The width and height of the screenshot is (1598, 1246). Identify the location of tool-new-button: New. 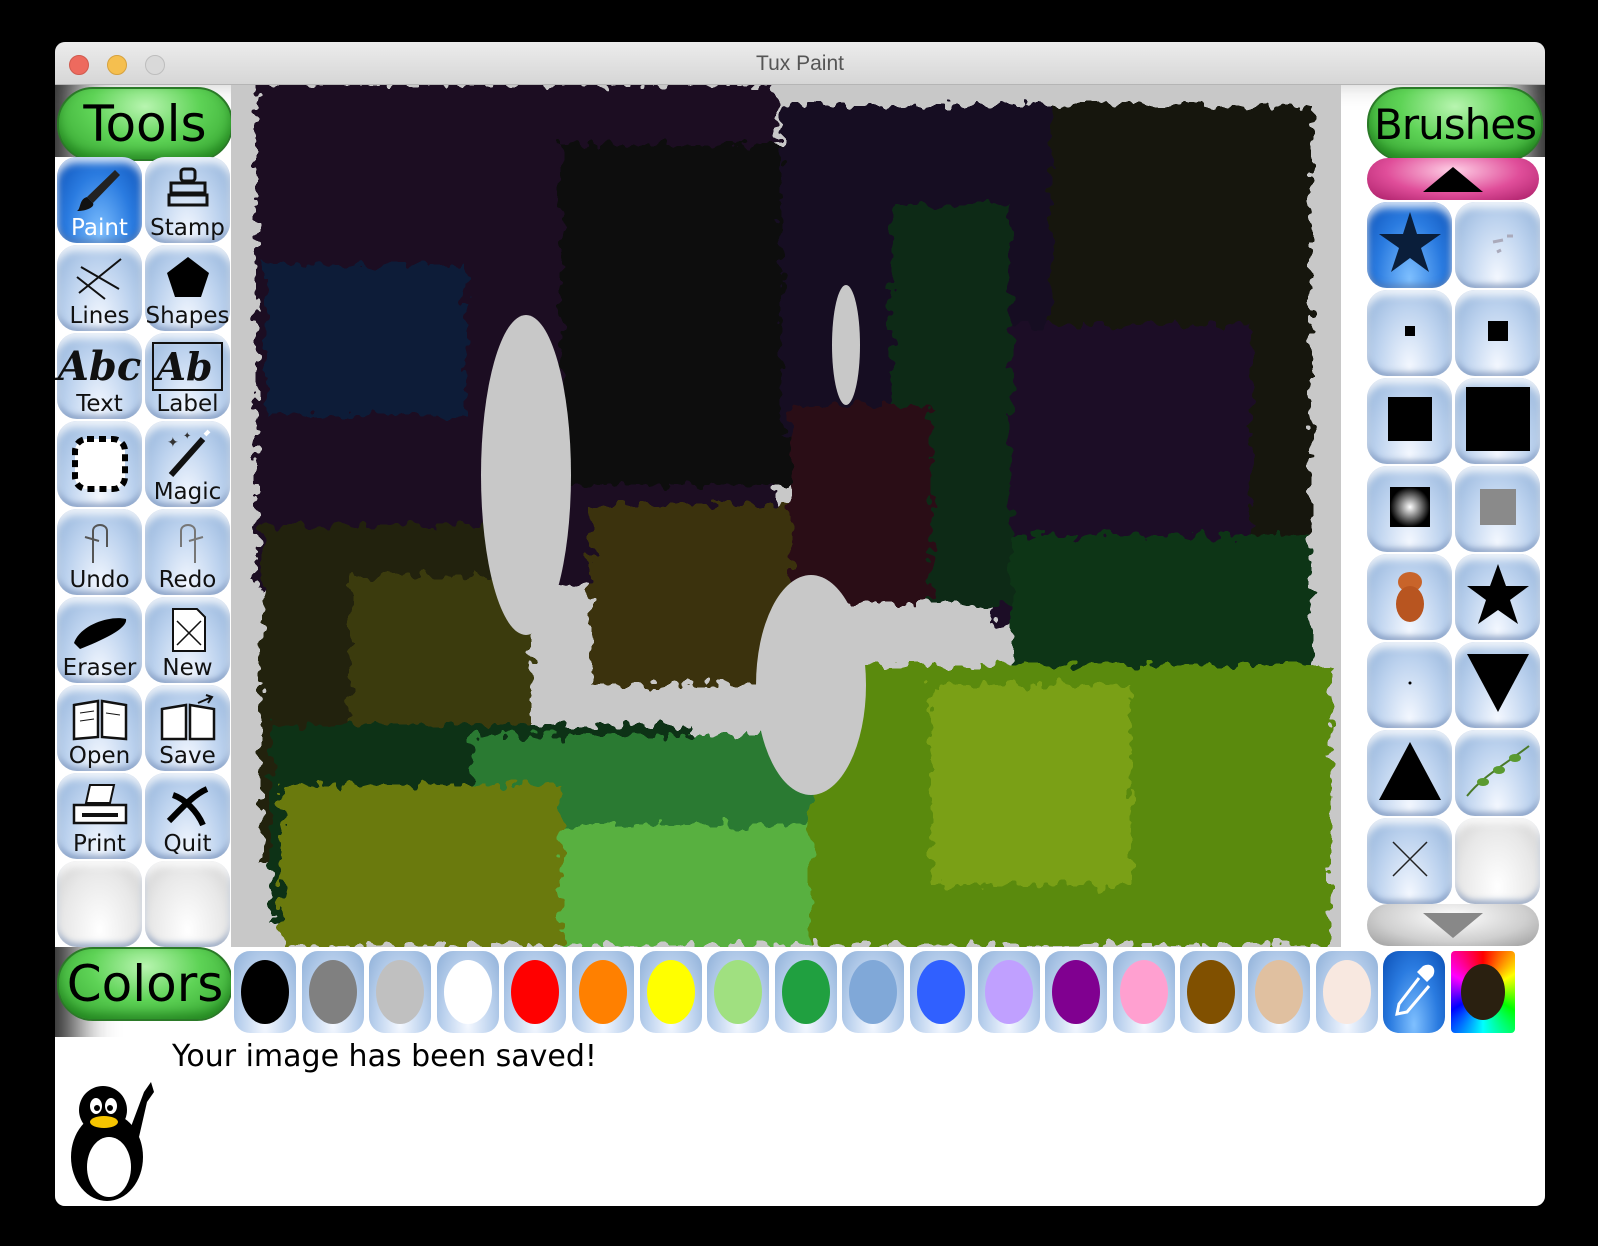
(187, 640).